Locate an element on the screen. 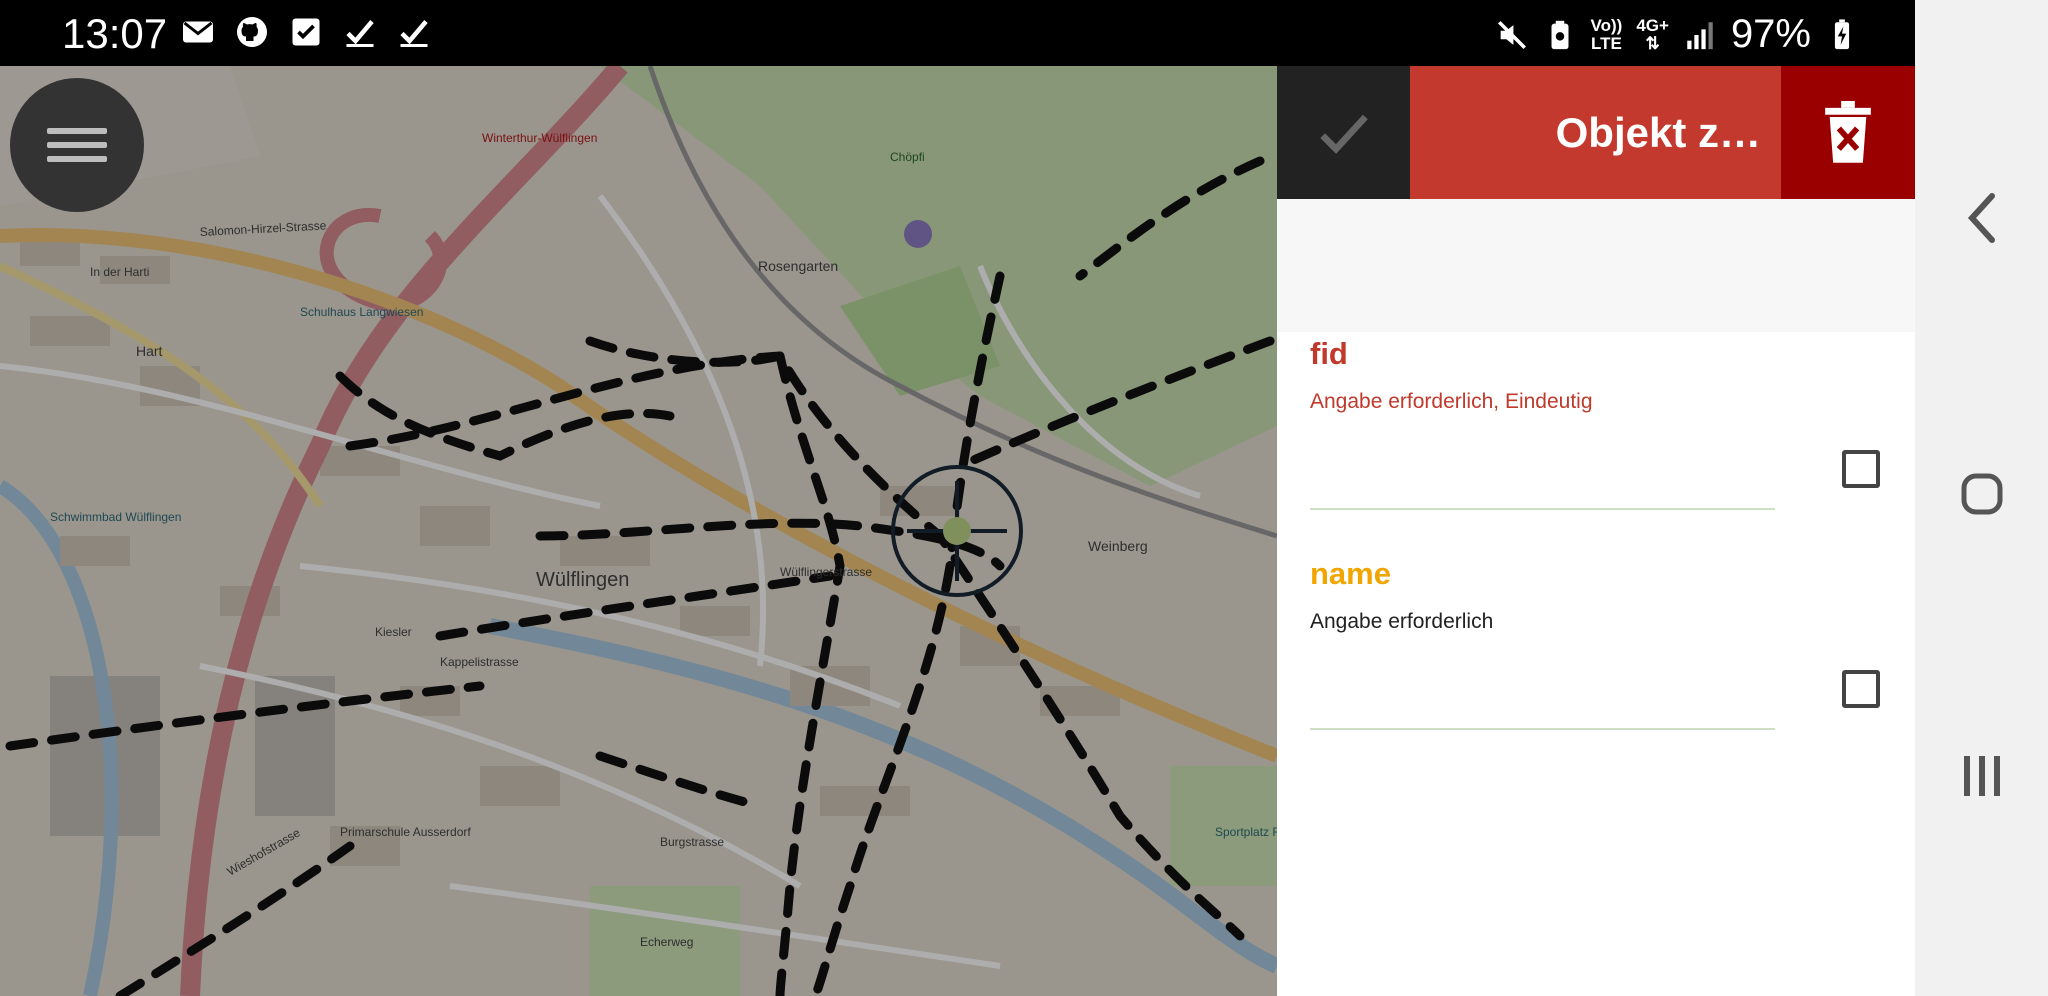 This screenshot has width=2048, height=996. confirm-button is located at coordinates (1343, 132).